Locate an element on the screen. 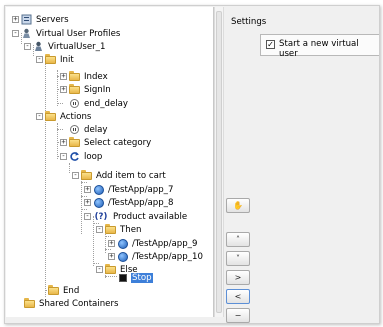  remove-button: − is located at coordinates (238, 315).